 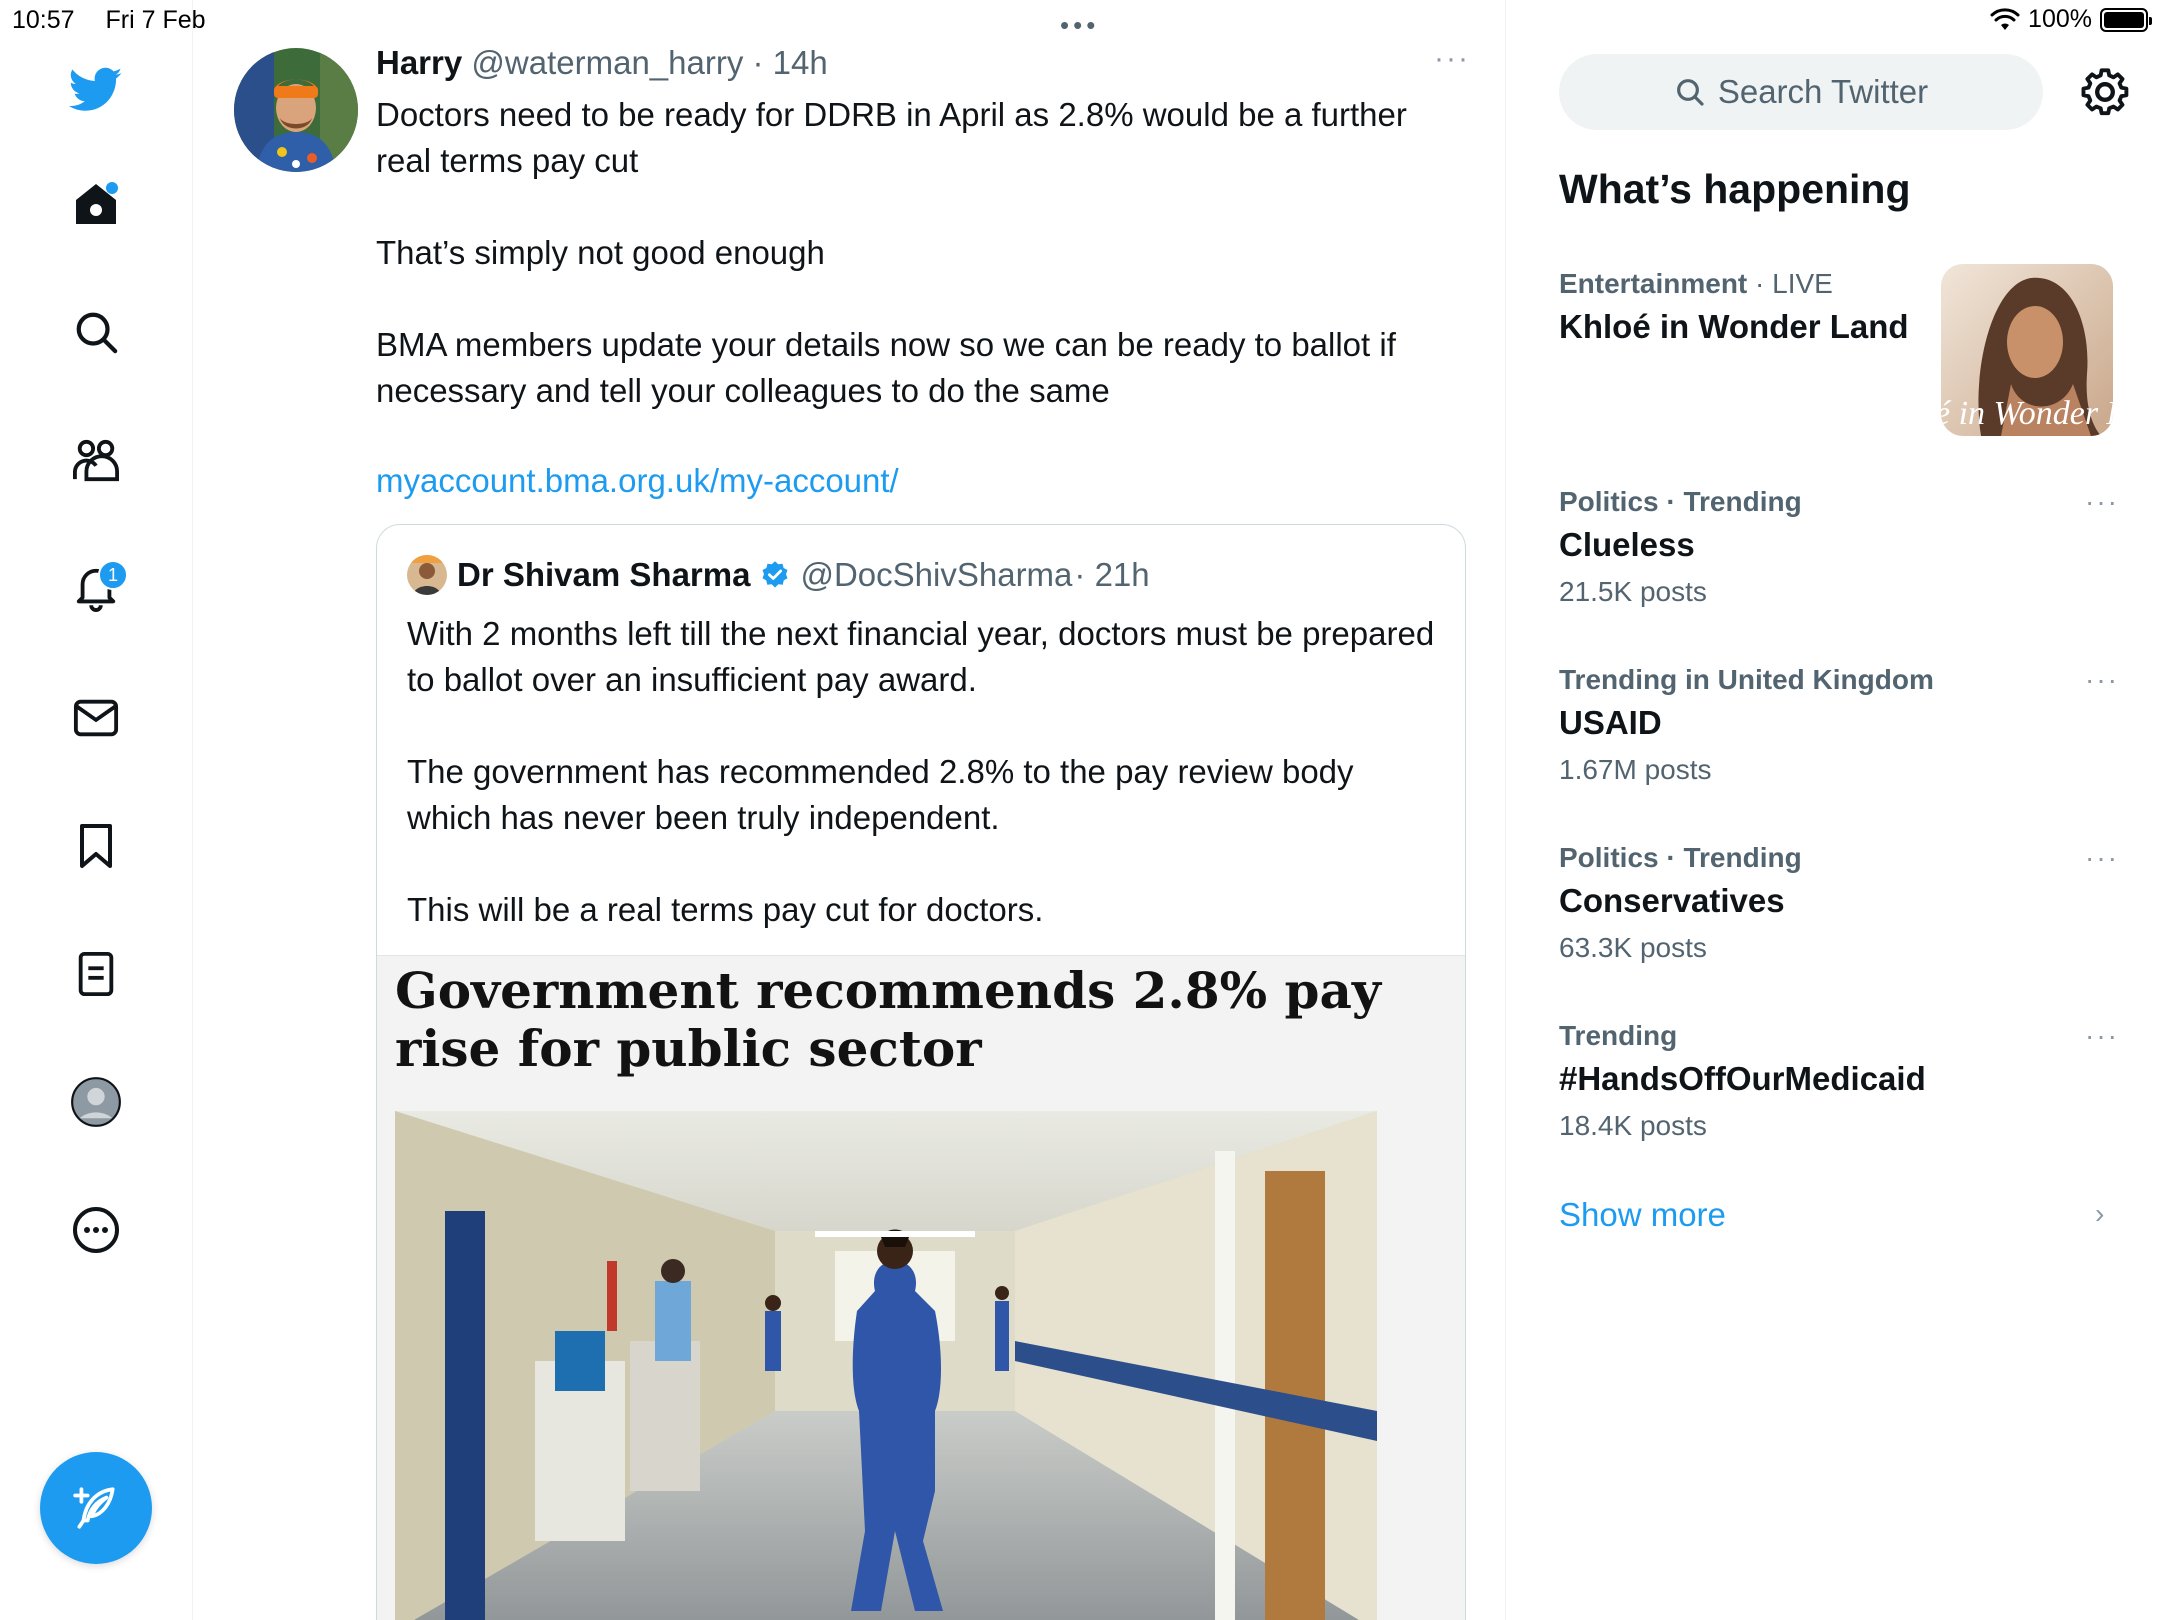 I want to click on tweet-author-handle: @waterman_harry, so click(x=607, y=62).